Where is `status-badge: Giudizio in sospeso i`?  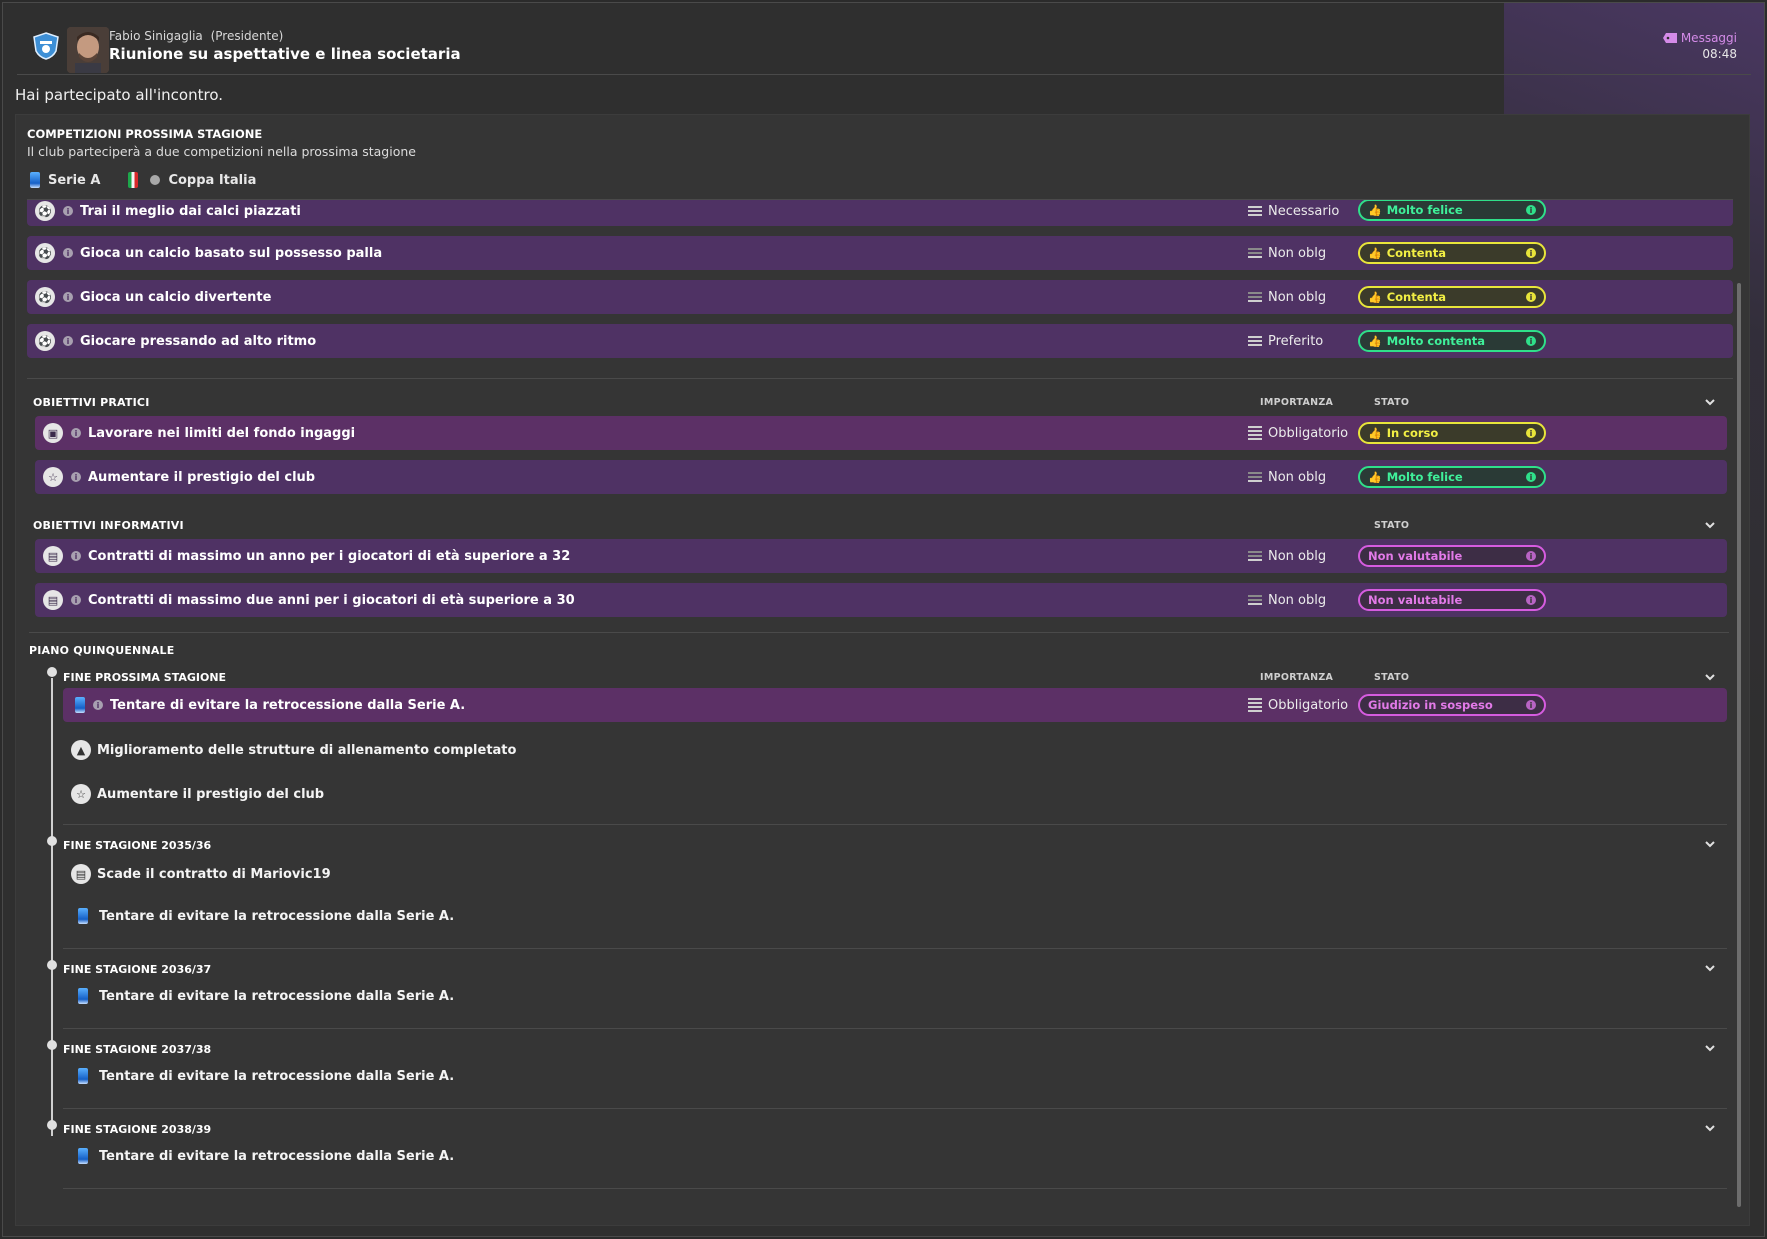 status-badge: Giudizio in sospeso i is located at coordinates (1452, 705).